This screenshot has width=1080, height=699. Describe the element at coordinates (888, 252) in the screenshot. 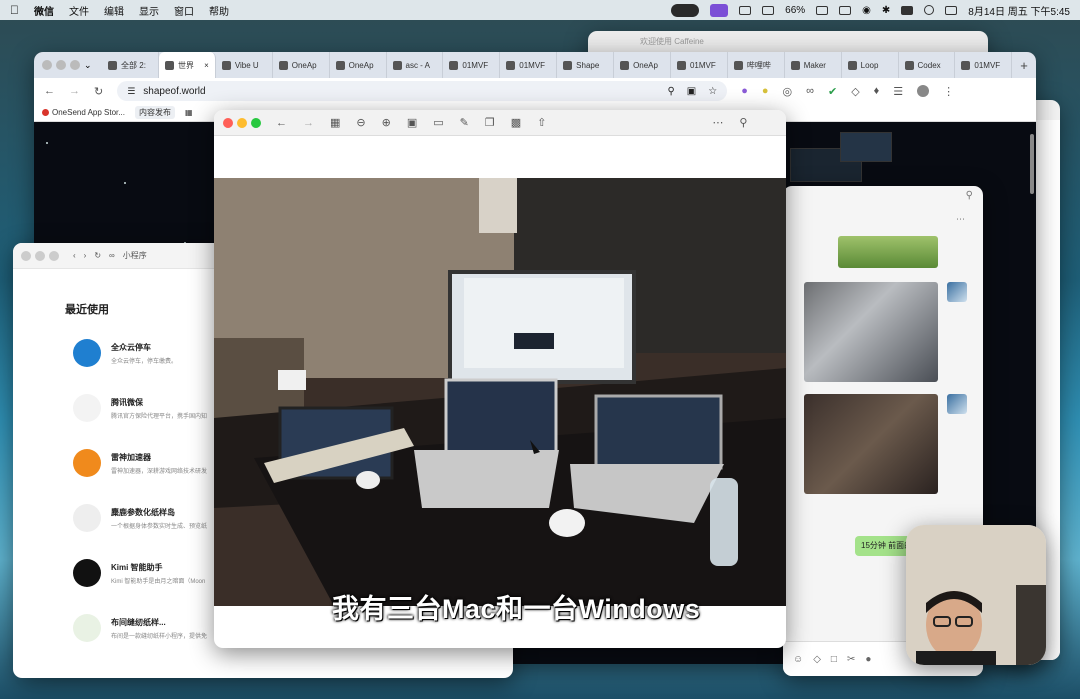

I see `grass-image` at that location.